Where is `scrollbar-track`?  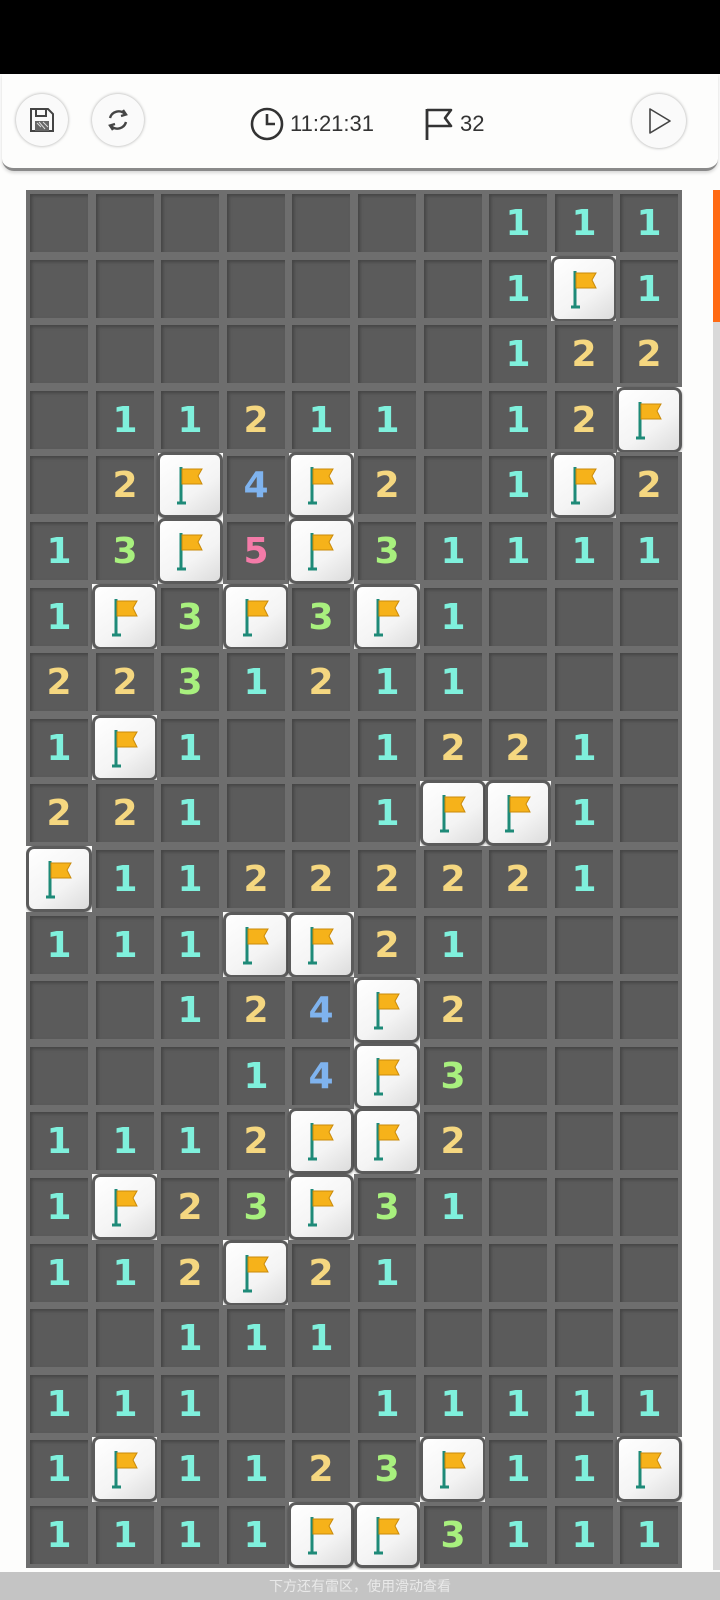
scrollbar-track is located at coordinates (716, 880).